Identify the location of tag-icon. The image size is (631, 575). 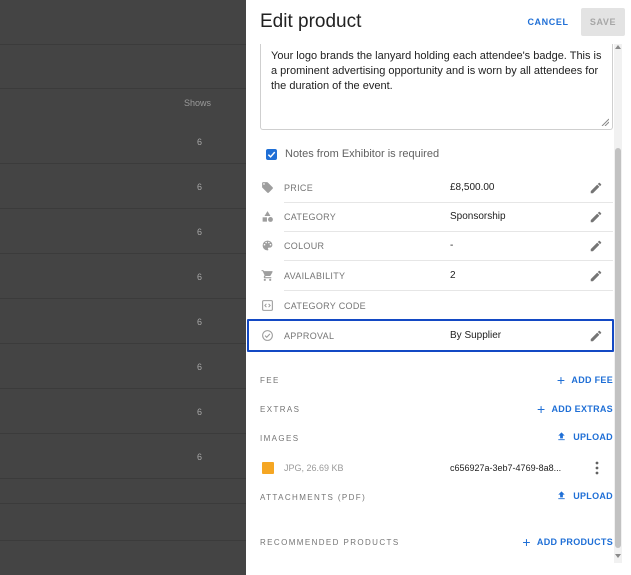
(267, 187).